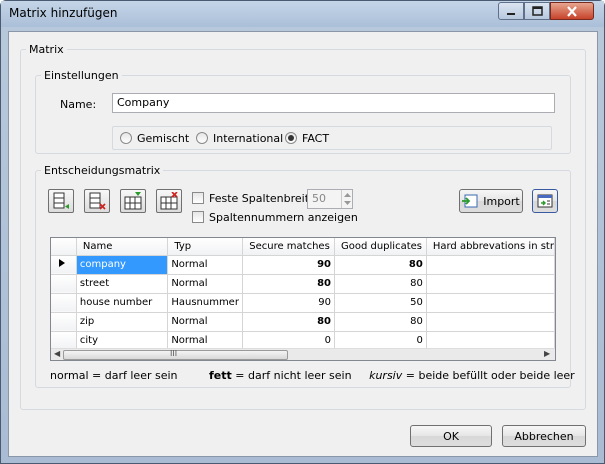  I want to click on current-row-icon, so click(62, 263).